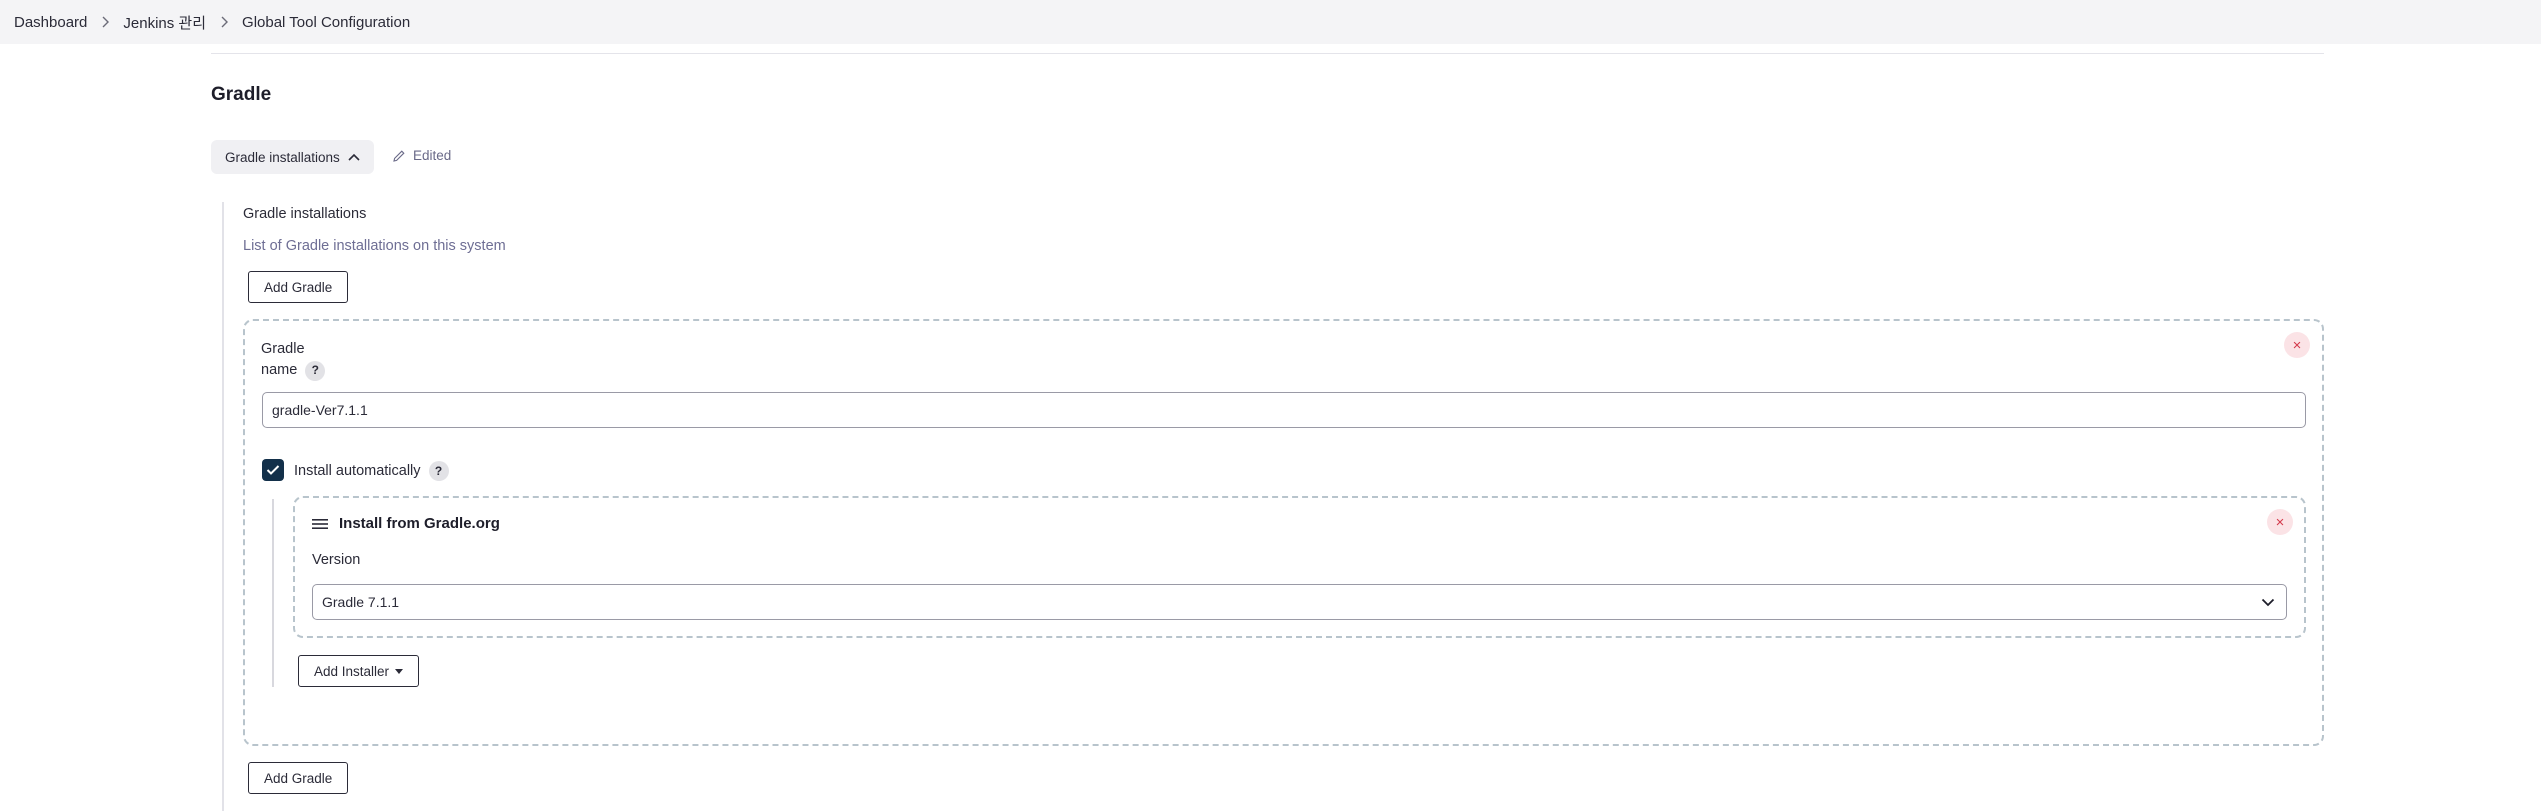  Describe the element at coordinates (354, 157) in the screenshot. I see `chevron-up-icon` at that location.